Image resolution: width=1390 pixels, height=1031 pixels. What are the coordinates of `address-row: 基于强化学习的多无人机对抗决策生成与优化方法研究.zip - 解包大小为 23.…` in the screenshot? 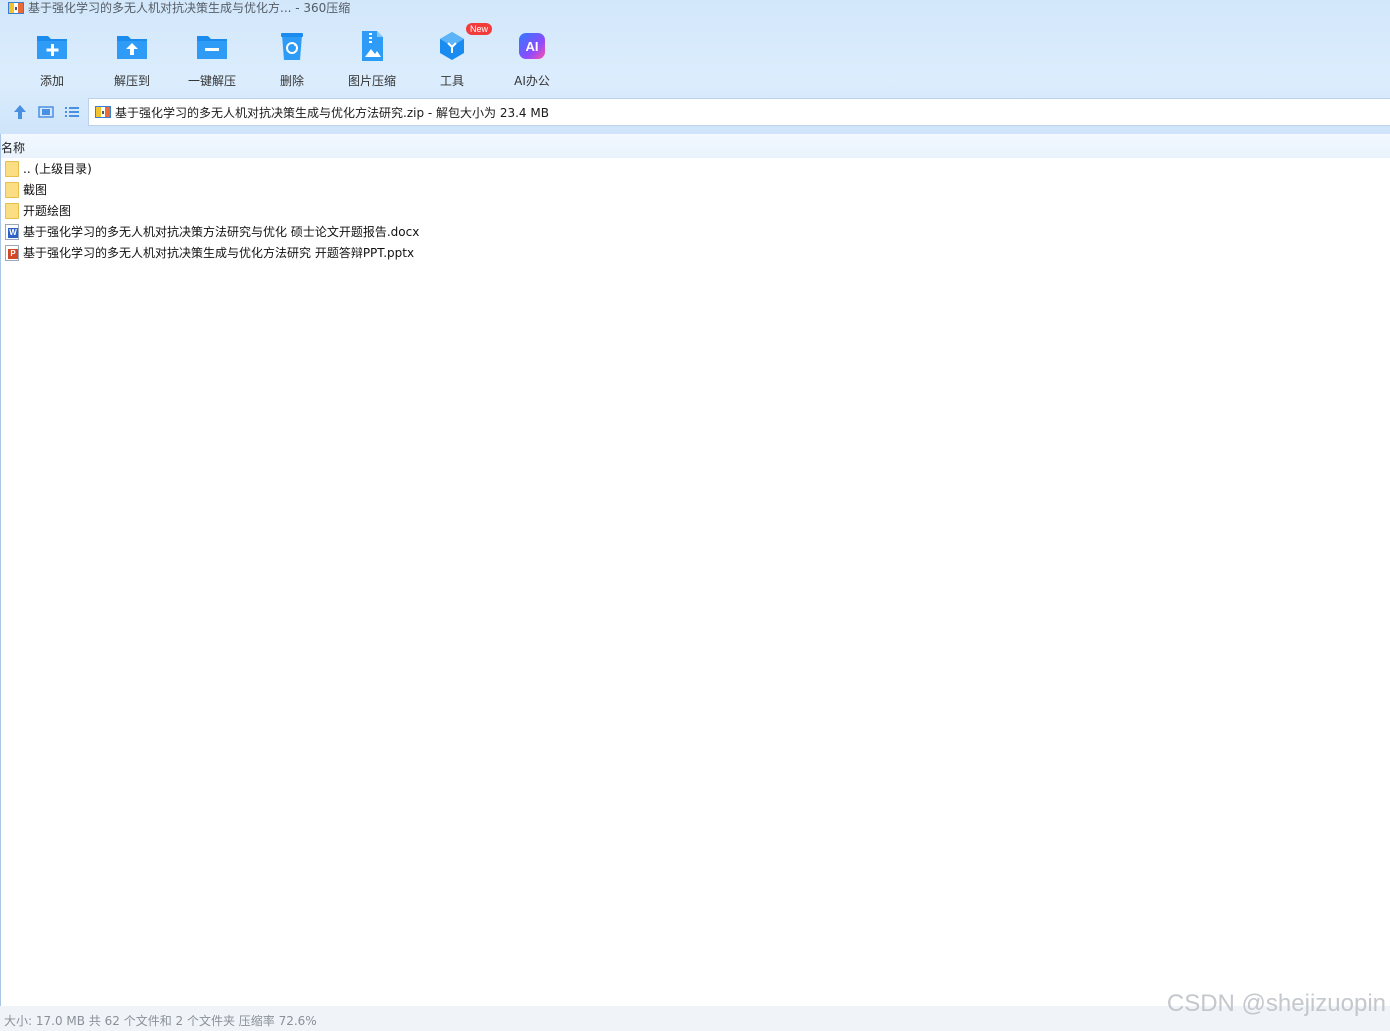 It's located at (695, 112).